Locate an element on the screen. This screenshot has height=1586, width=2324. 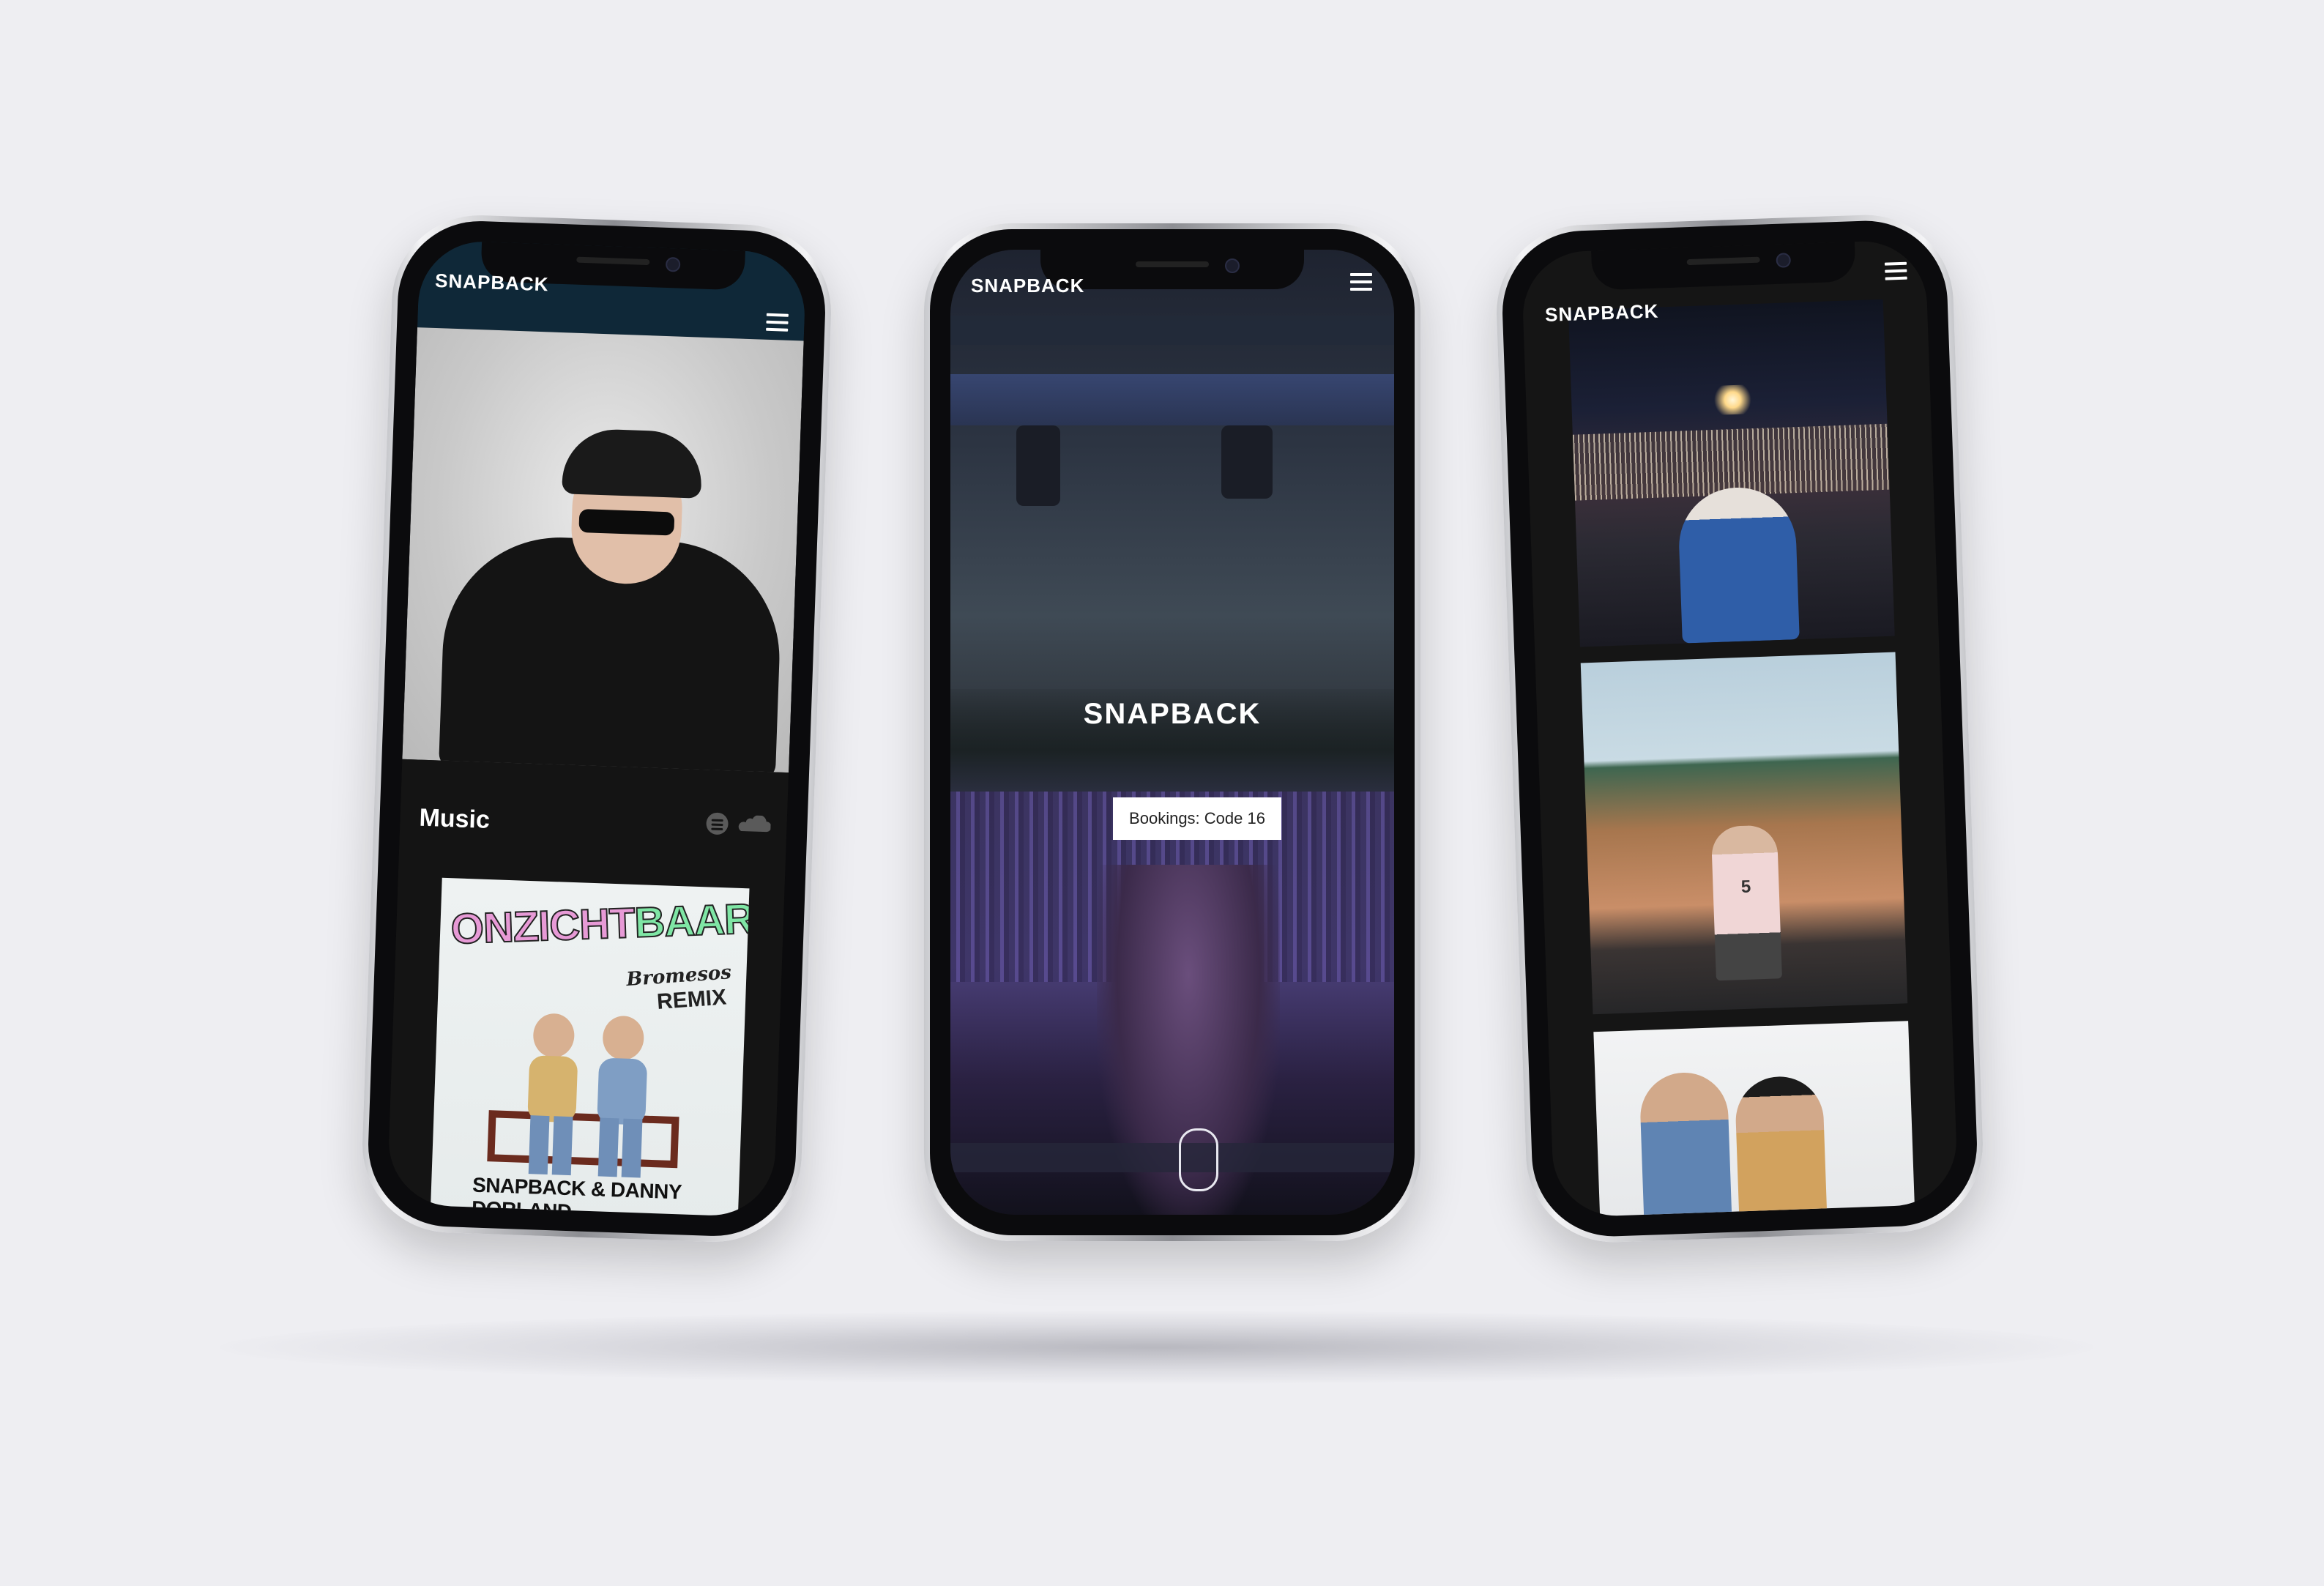
screen-center: SNAPBACK SNAPBACK Bookings: Code 16 is located at coordinates (1172, 732).